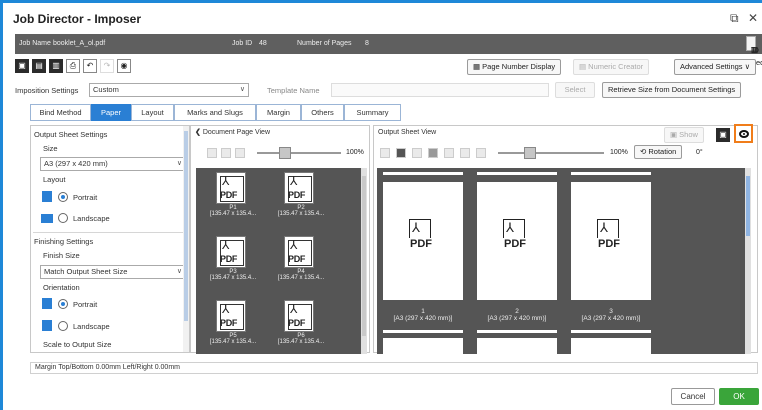 Image resolution: width=762 pixels, height=410 pixels. I want to click on doc-zoom-slider, so click(285, 153).